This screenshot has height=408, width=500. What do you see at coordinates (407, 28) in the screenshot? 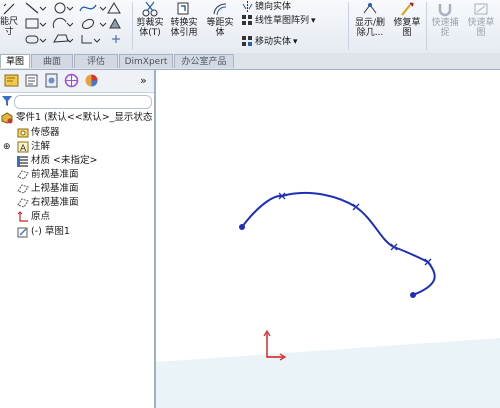
I see `repair-sketch-label: 修复草 图` at bounding box center [407, 28].